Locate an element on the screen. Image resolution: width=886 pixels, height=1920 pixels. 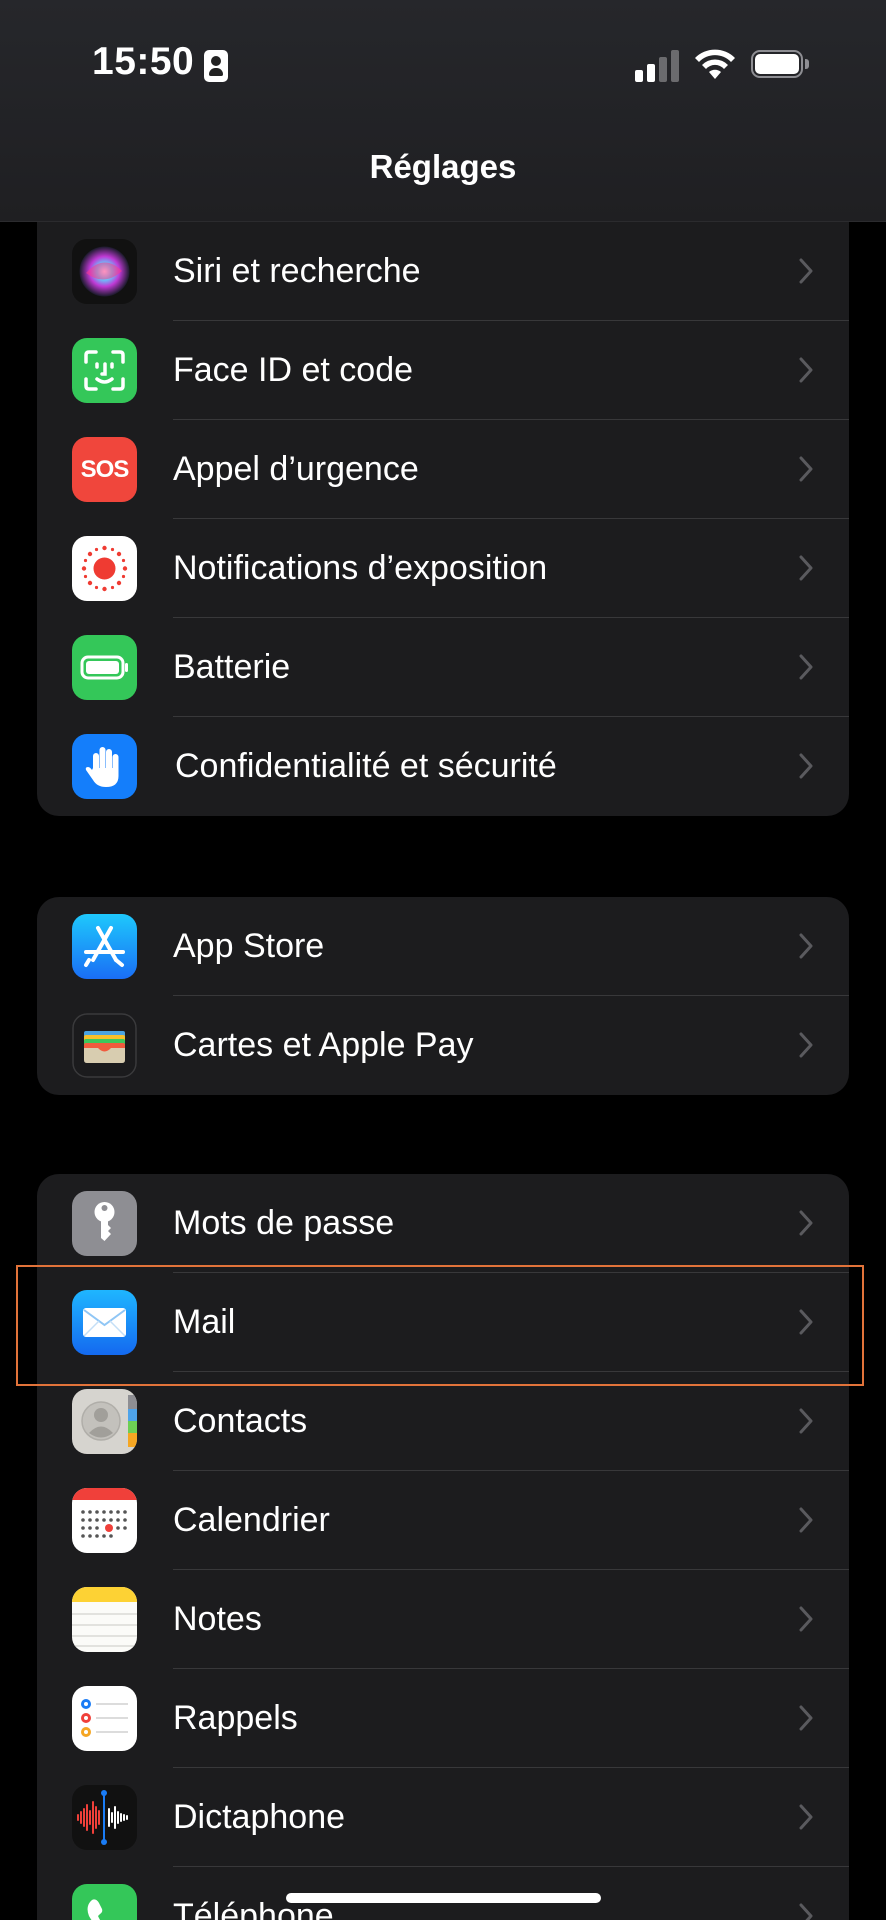
settings-item-exposure-notifications: Notifications d’exposition is located at coordinates (443, 568).